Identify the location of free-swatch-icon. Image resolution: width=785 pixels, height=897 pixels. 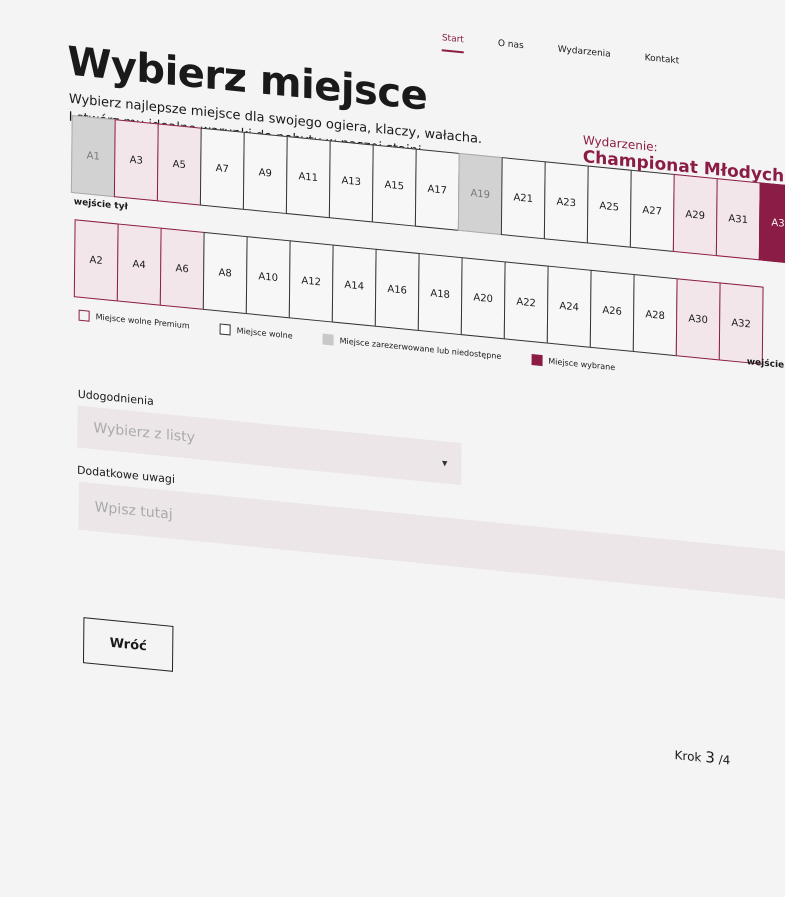
(225, 329).